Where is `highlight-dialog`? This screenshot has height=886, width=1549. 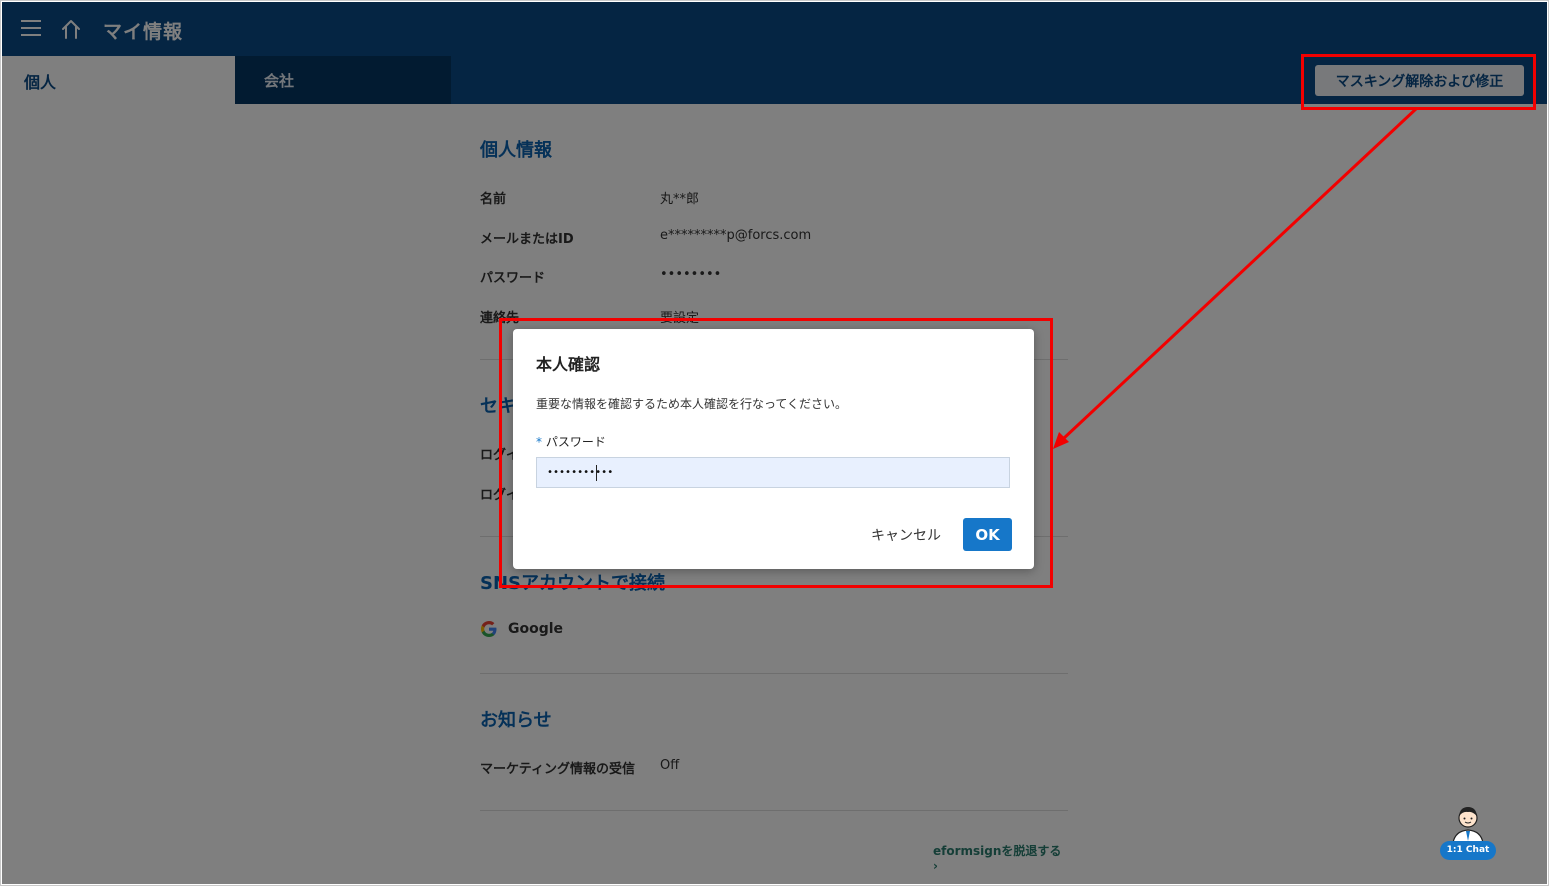
highlight-dialog is located at coordinates (776, 453).